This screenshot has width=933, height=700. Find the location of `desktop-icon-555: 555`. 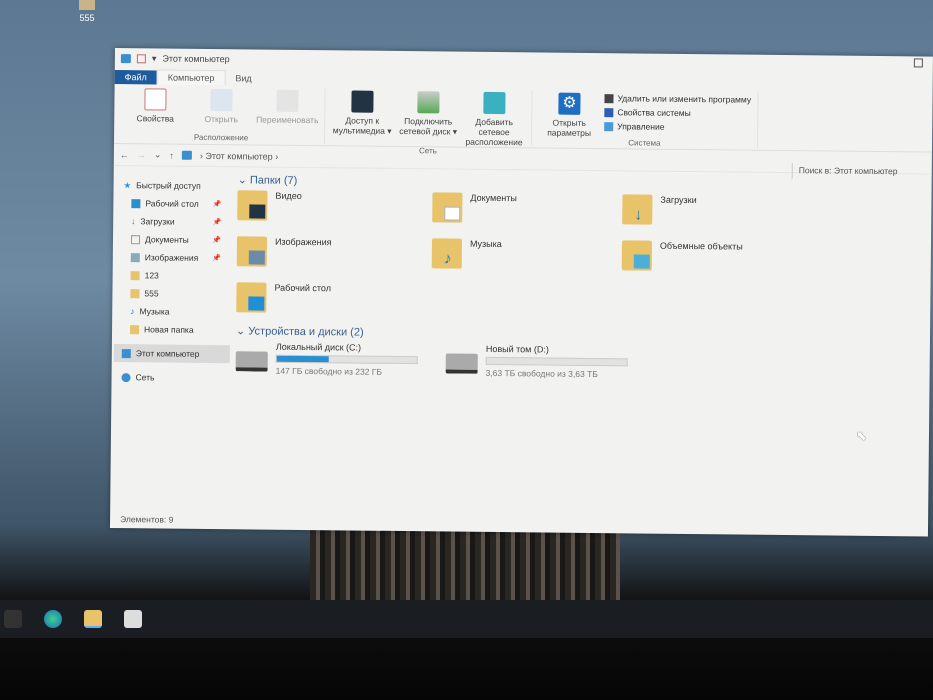

desktop-icon-555: 555 is located at coordinates (87, 11).